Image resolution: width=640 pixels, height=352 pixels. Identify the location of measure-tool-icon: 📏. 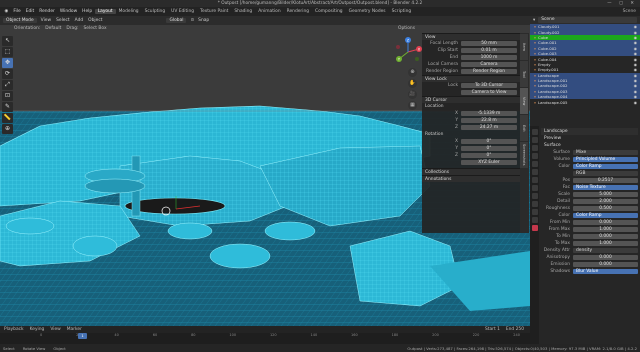
(7, 118).